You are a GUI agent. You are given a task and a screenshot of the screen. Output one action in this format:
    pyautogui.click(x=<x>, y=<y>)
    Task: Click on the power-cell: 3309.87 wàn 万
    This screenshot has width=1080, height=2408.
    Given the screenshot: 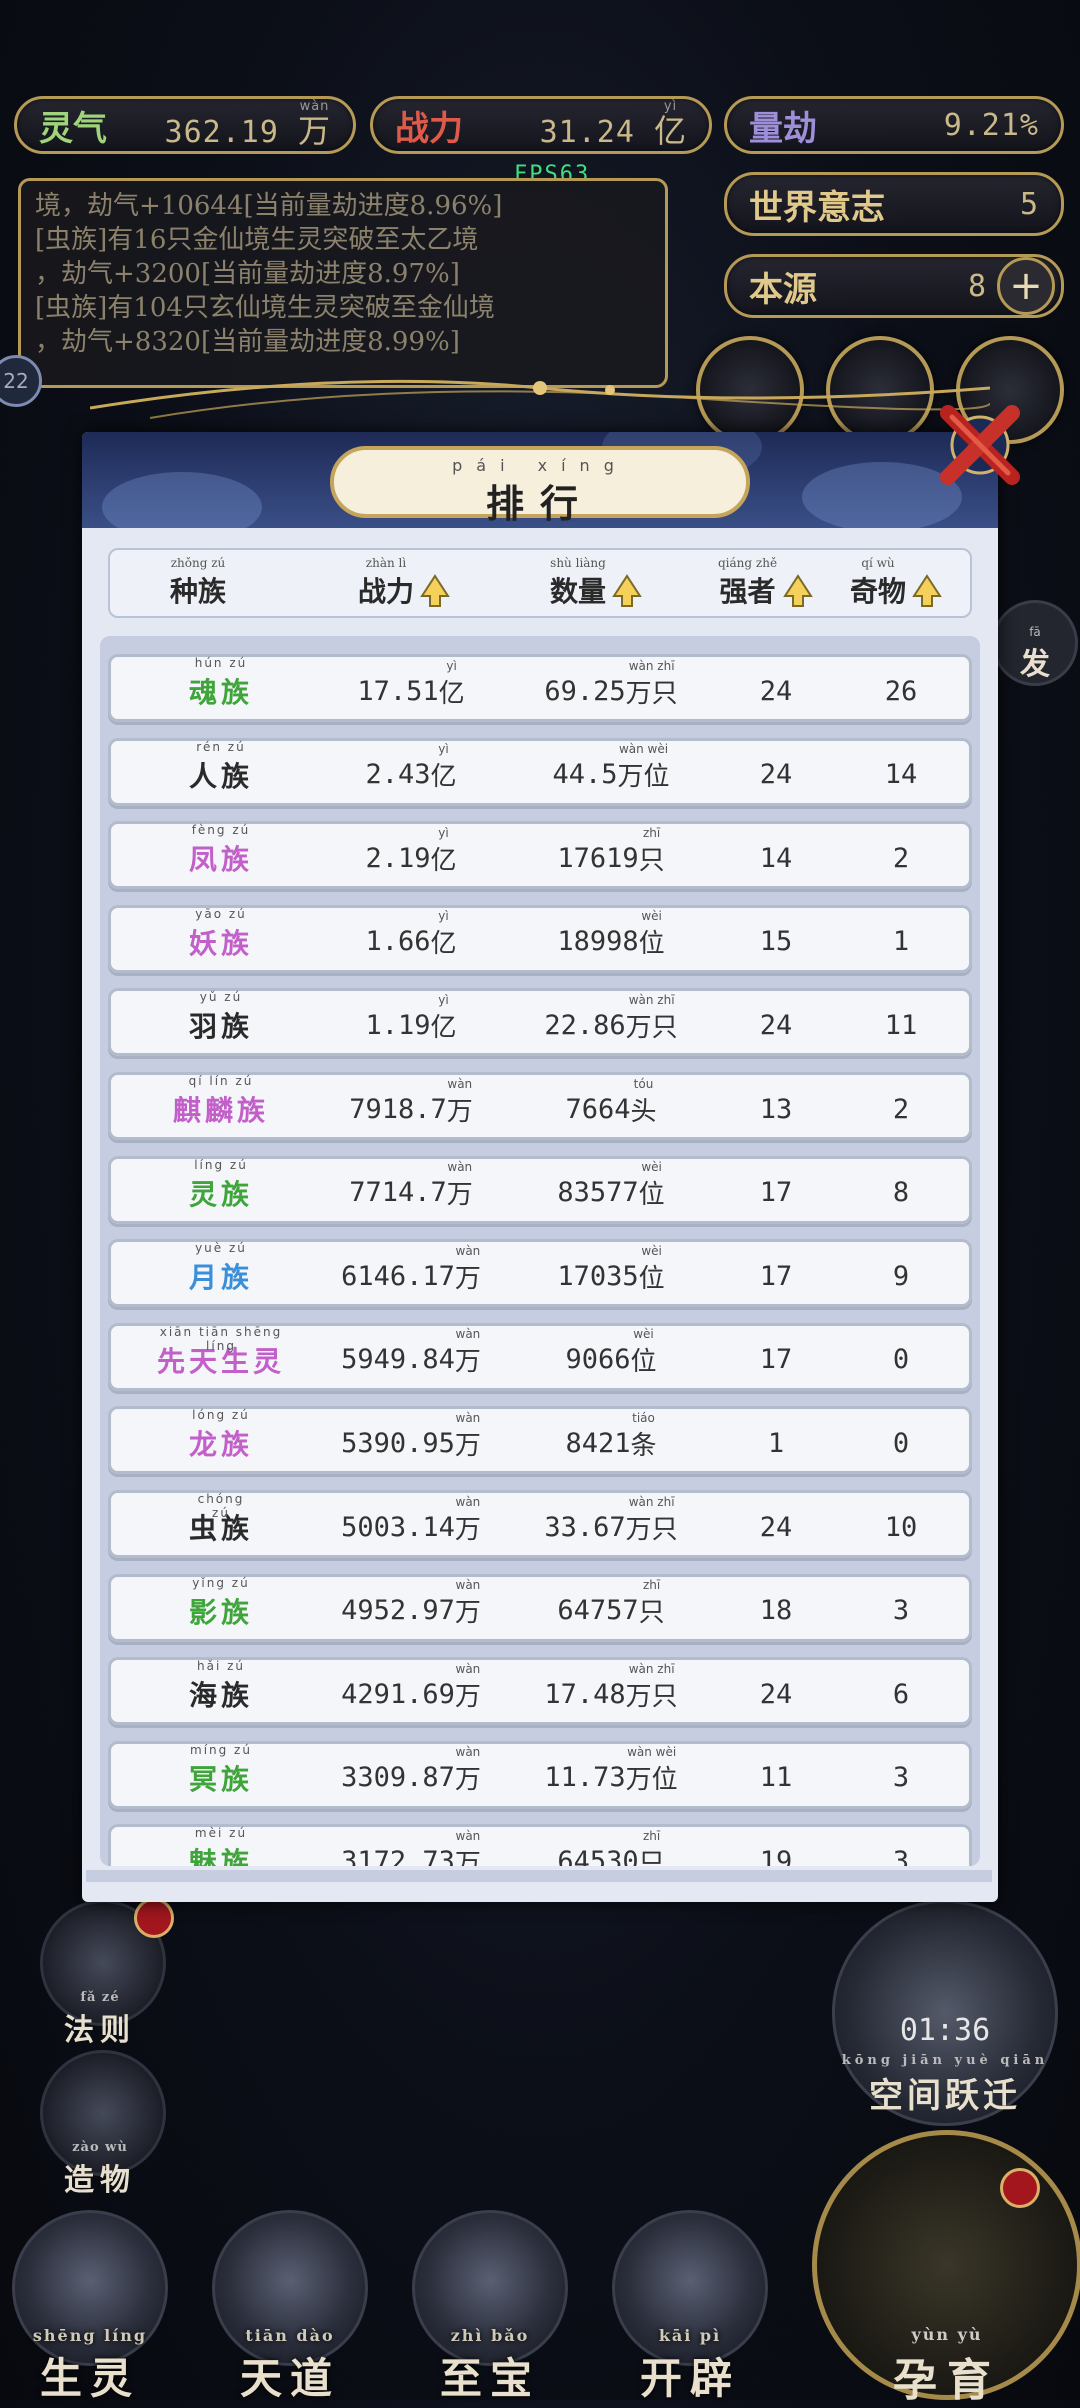 What is the action you would take?
    pyautogui.click(x=411, y=1778)
    